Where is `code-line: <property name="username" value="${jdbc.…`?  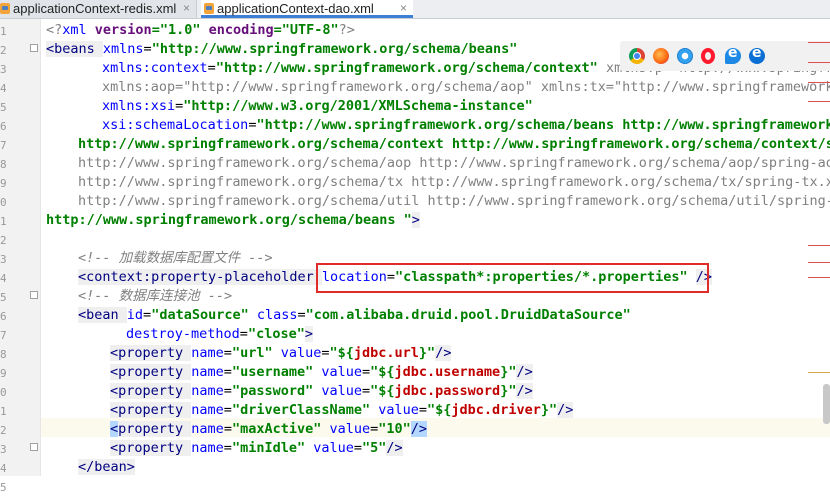 code-line: <property name="username" value="${jdbc.… is located at coordinates (321, 372).